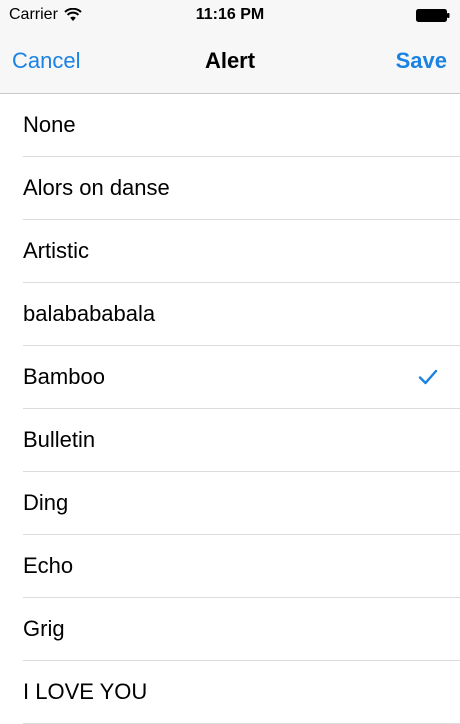 The image size is (460, 724). I want to click on list-item-label: None, so click(49, 124).